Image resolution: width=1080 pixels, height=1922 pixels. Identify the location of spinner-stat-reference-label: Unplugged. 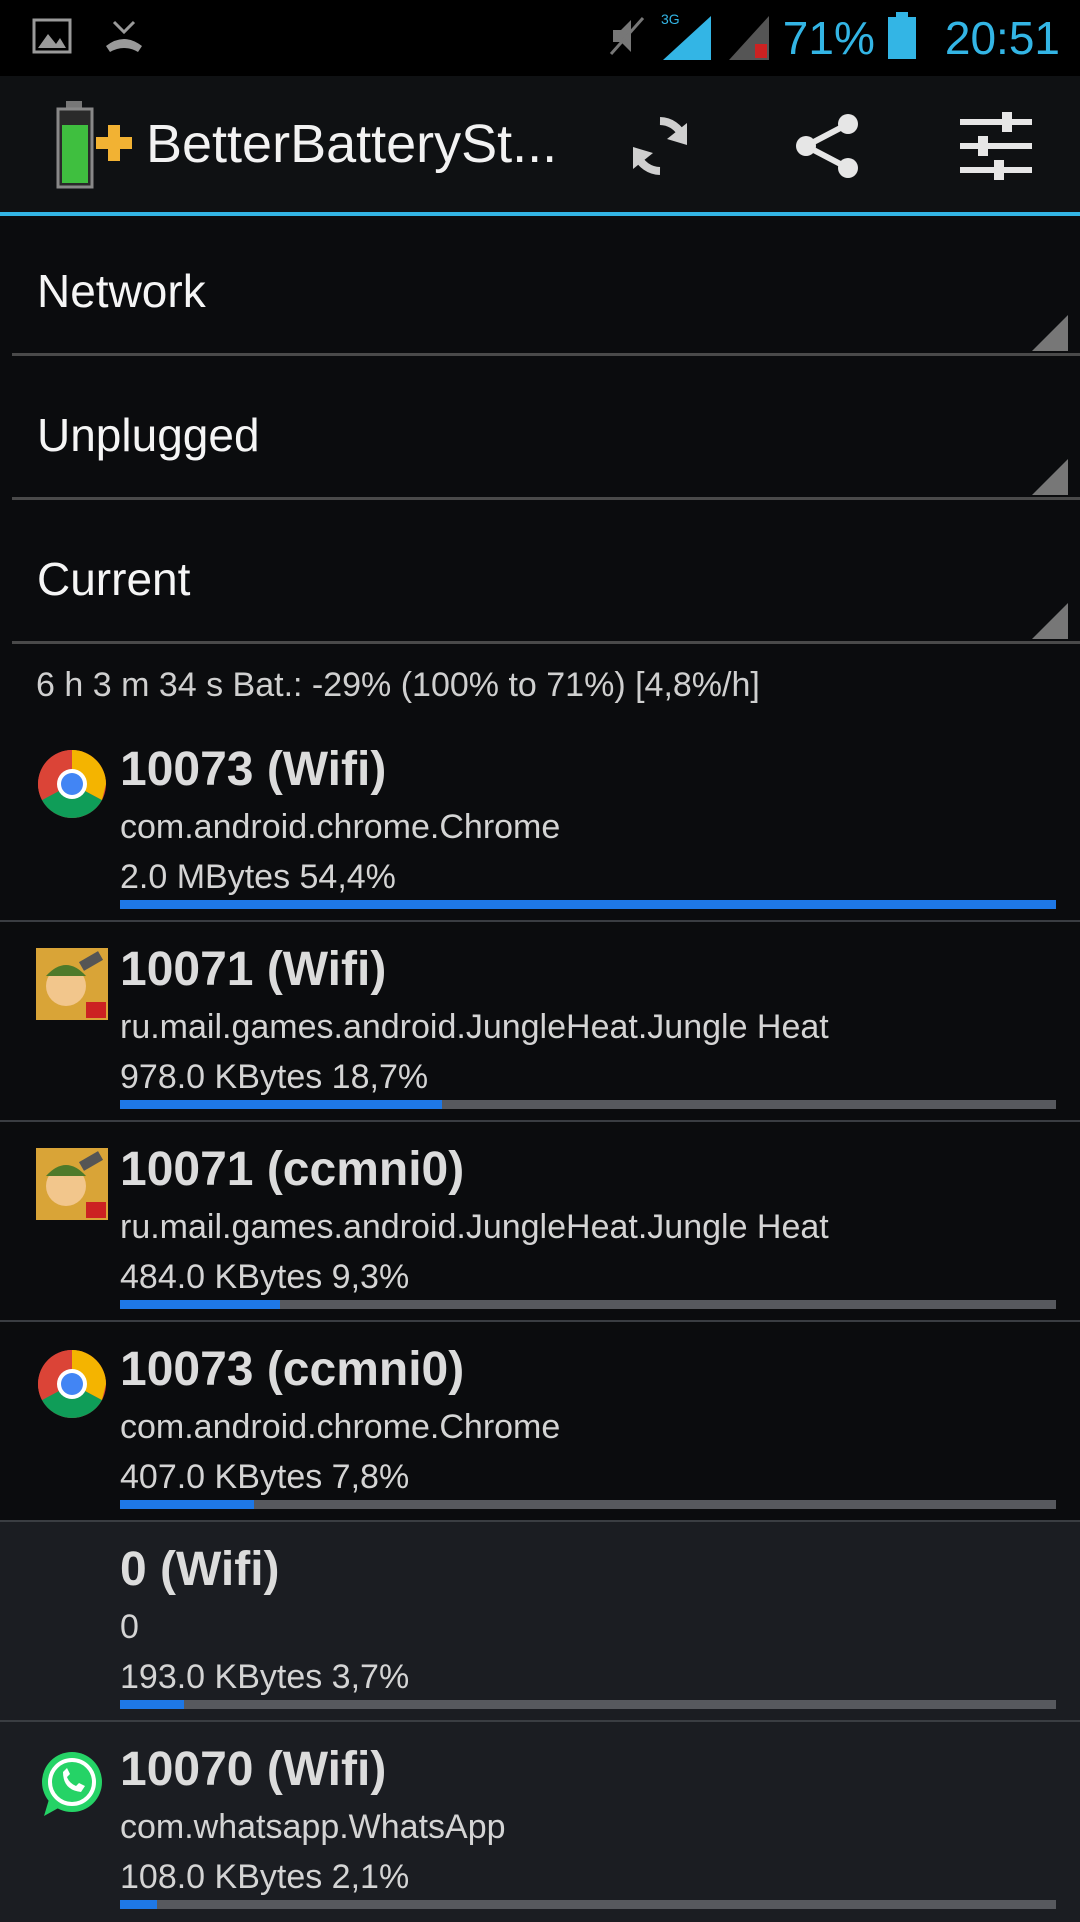
(148, 435).